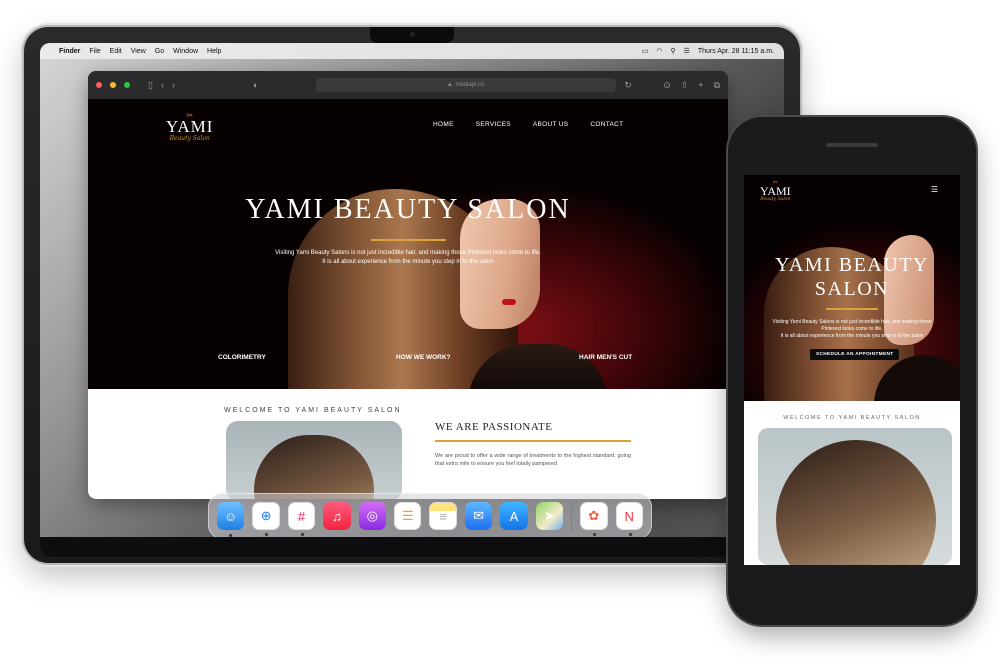 This screenshot has height=669, width=1000. What do you see at coordinates (775, 190) in the screenshot?
I see `mobile-site-logo: ✂ YAMI Beauty Salon` at bounding box center [775, 190].